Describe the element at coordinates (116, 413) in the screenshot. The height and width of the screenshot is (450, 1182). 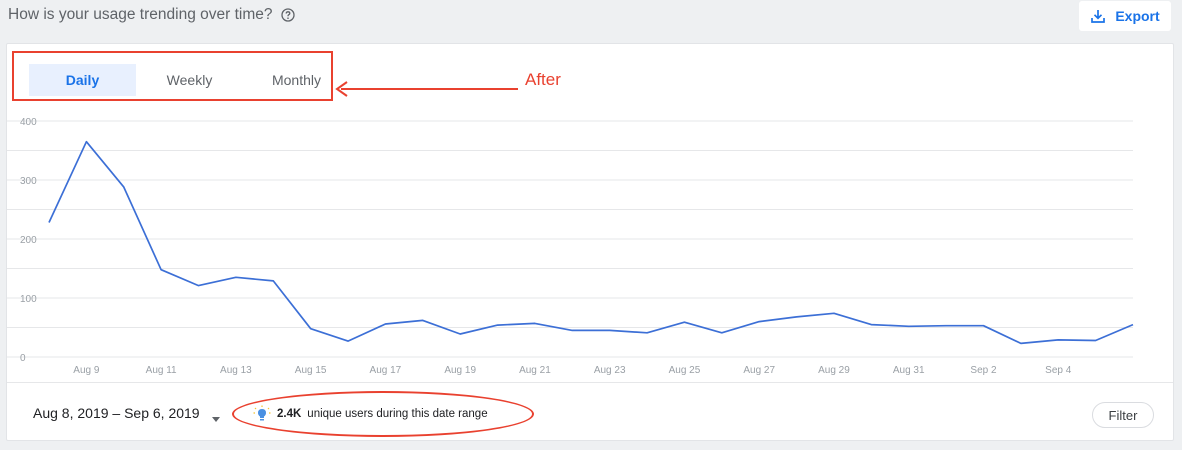
I see `date-range-label: Aug 8, 2019 – Sep 6, 2019` at that location.